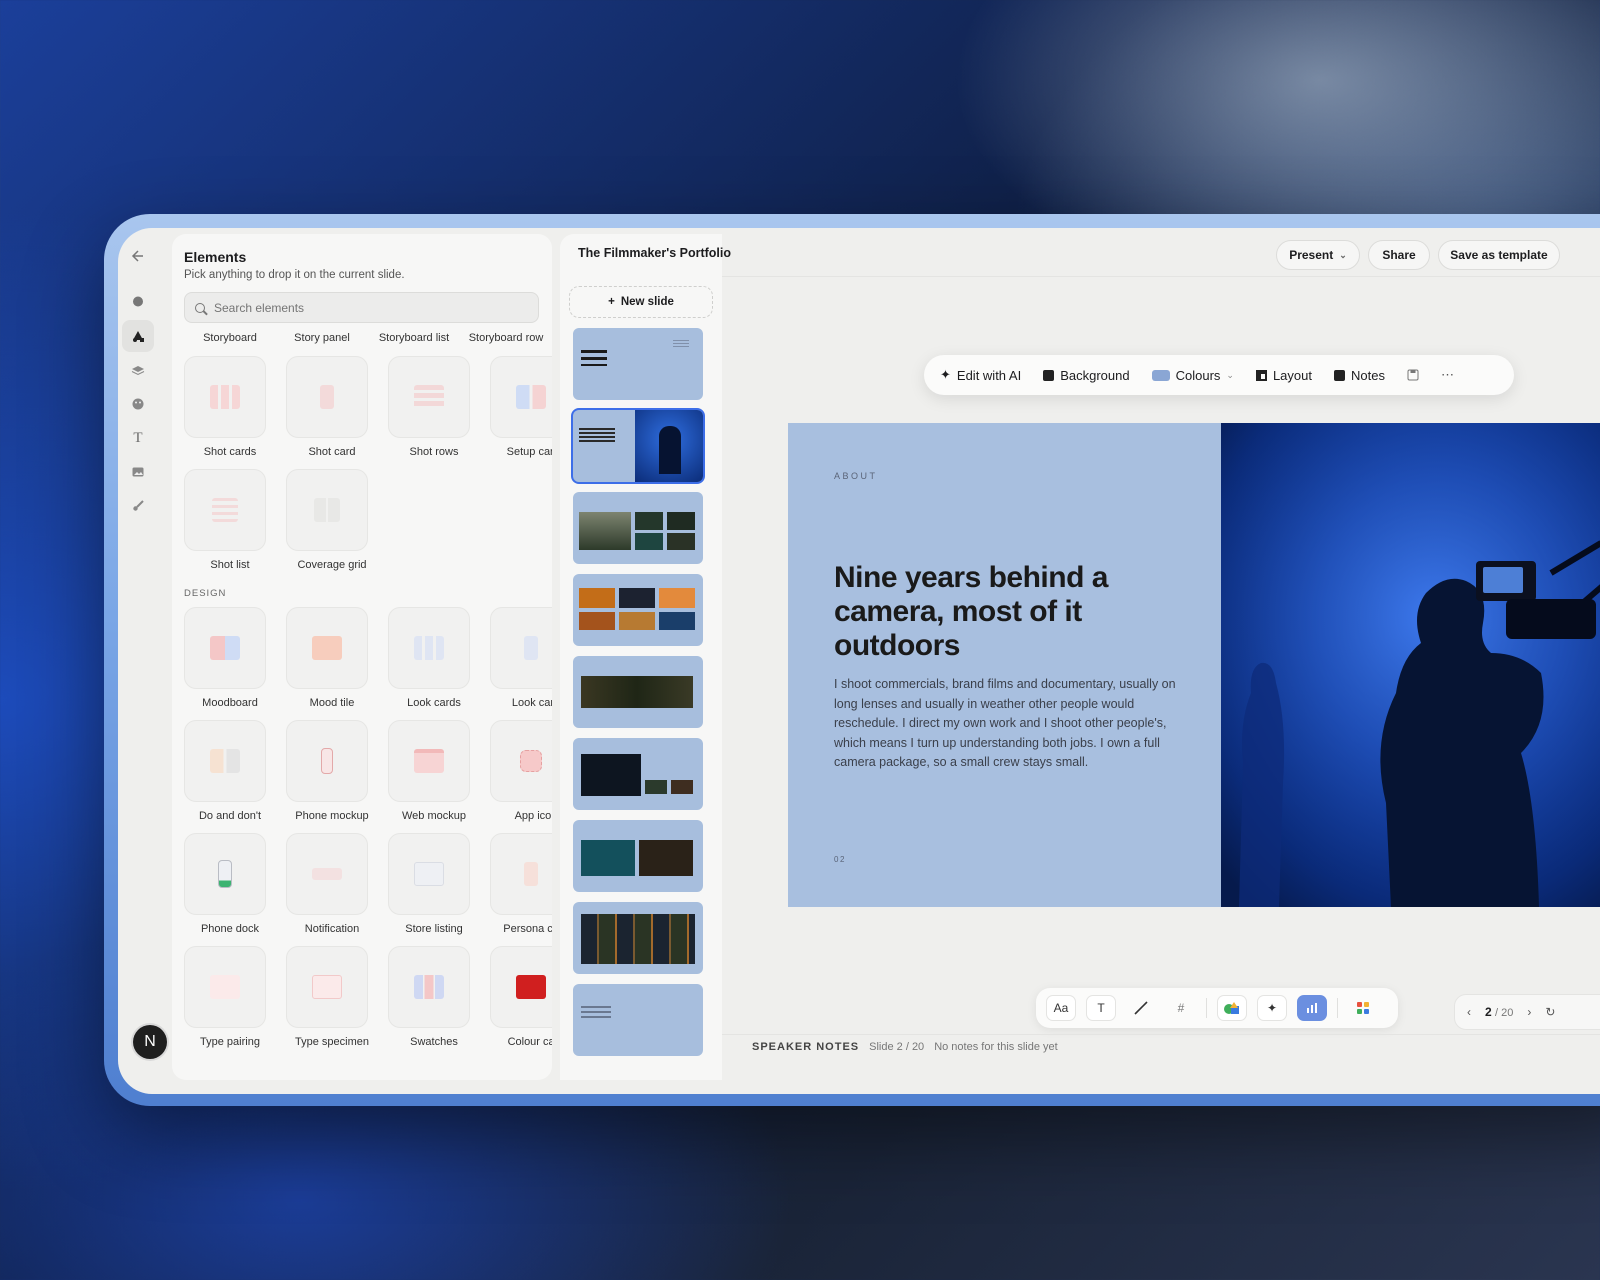 Image resolution: width=1600 pixels, height=1280 pixels. I want to click on element-label: Shot card, so click(332, 452).